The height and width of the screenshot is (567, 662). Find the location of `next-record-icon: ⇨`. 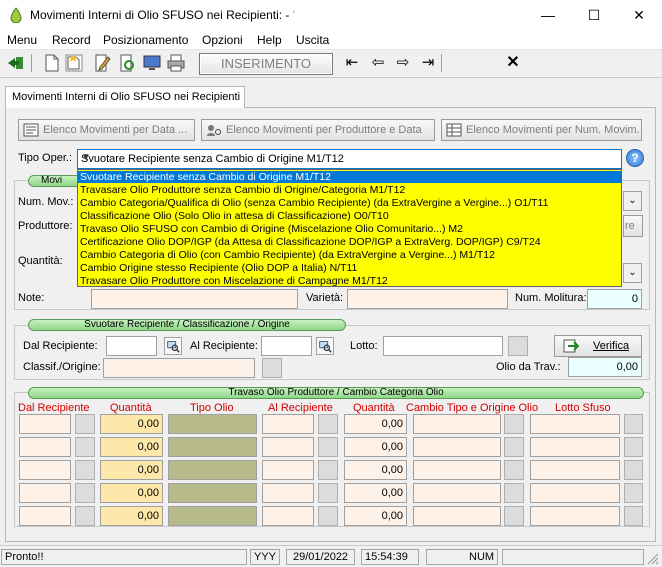

next-record-icon: ⇨ is located at coordinates (403, 63).